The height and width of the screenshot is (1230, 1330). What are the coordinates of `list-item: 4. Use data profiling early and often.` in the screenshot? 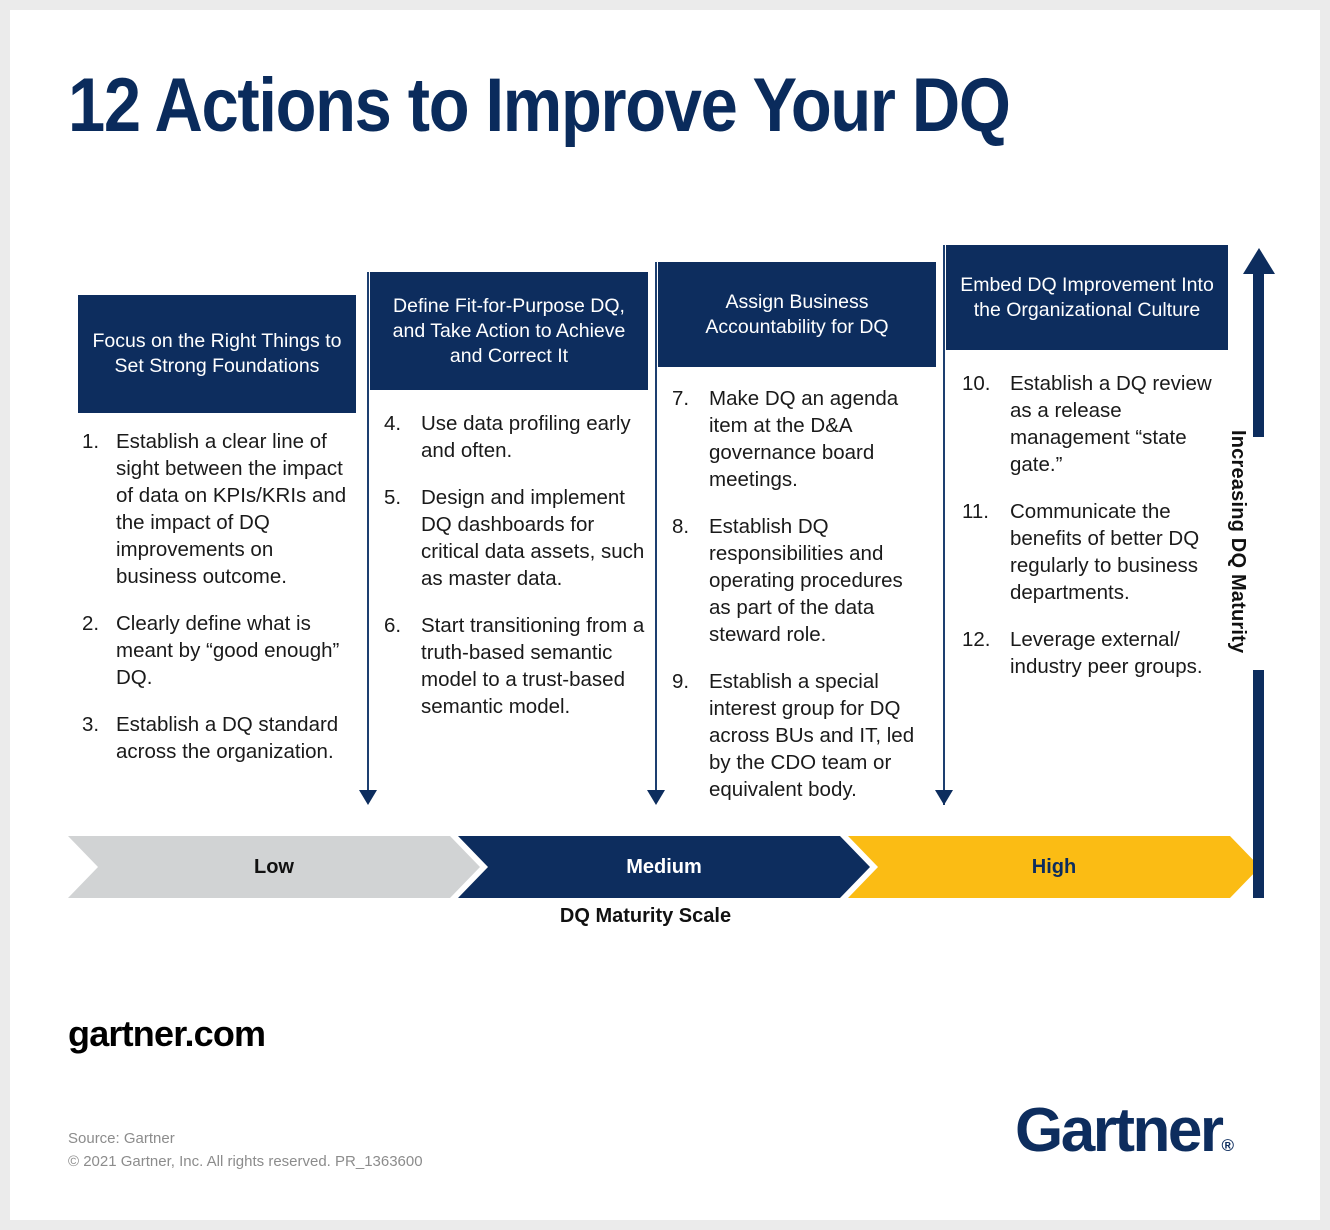 It's located at (515, 437).